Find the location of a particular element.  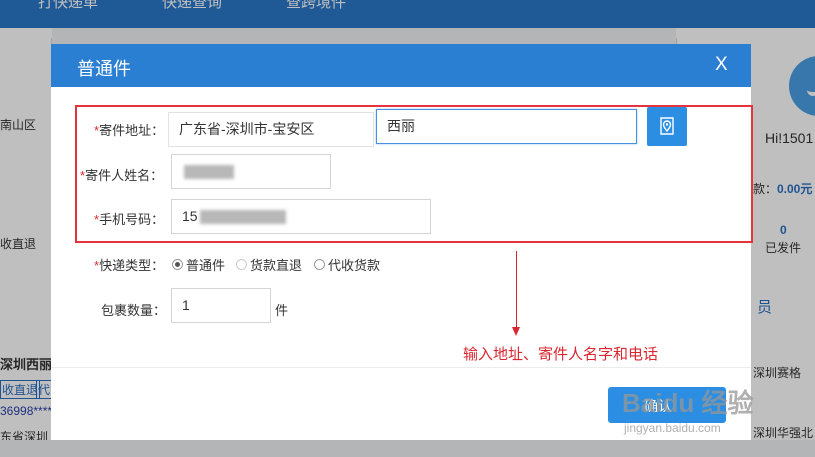

left-tag: 代 is located at coordinates (44, 389).